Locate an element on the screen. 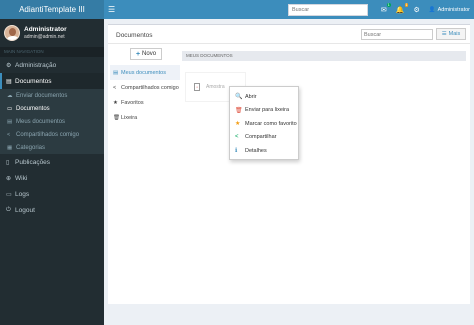  avatar is located at coordinates (12, 33).